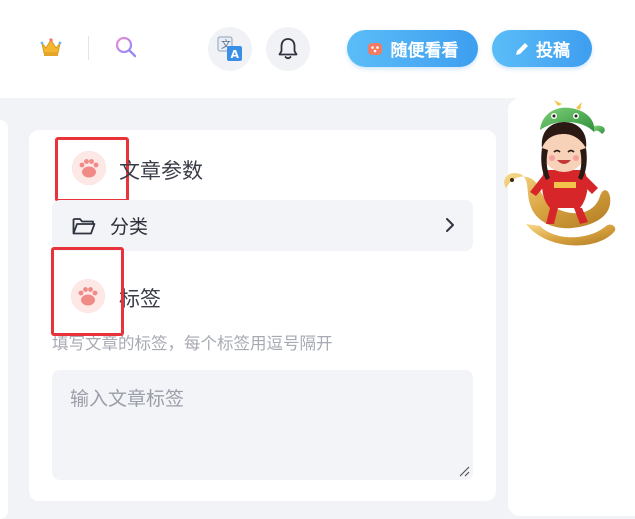 The image size is (635, 519). What do you see at coordinates (88, 48) in the screenshot?
I see `header-divider` at bounding box center [88, 48].